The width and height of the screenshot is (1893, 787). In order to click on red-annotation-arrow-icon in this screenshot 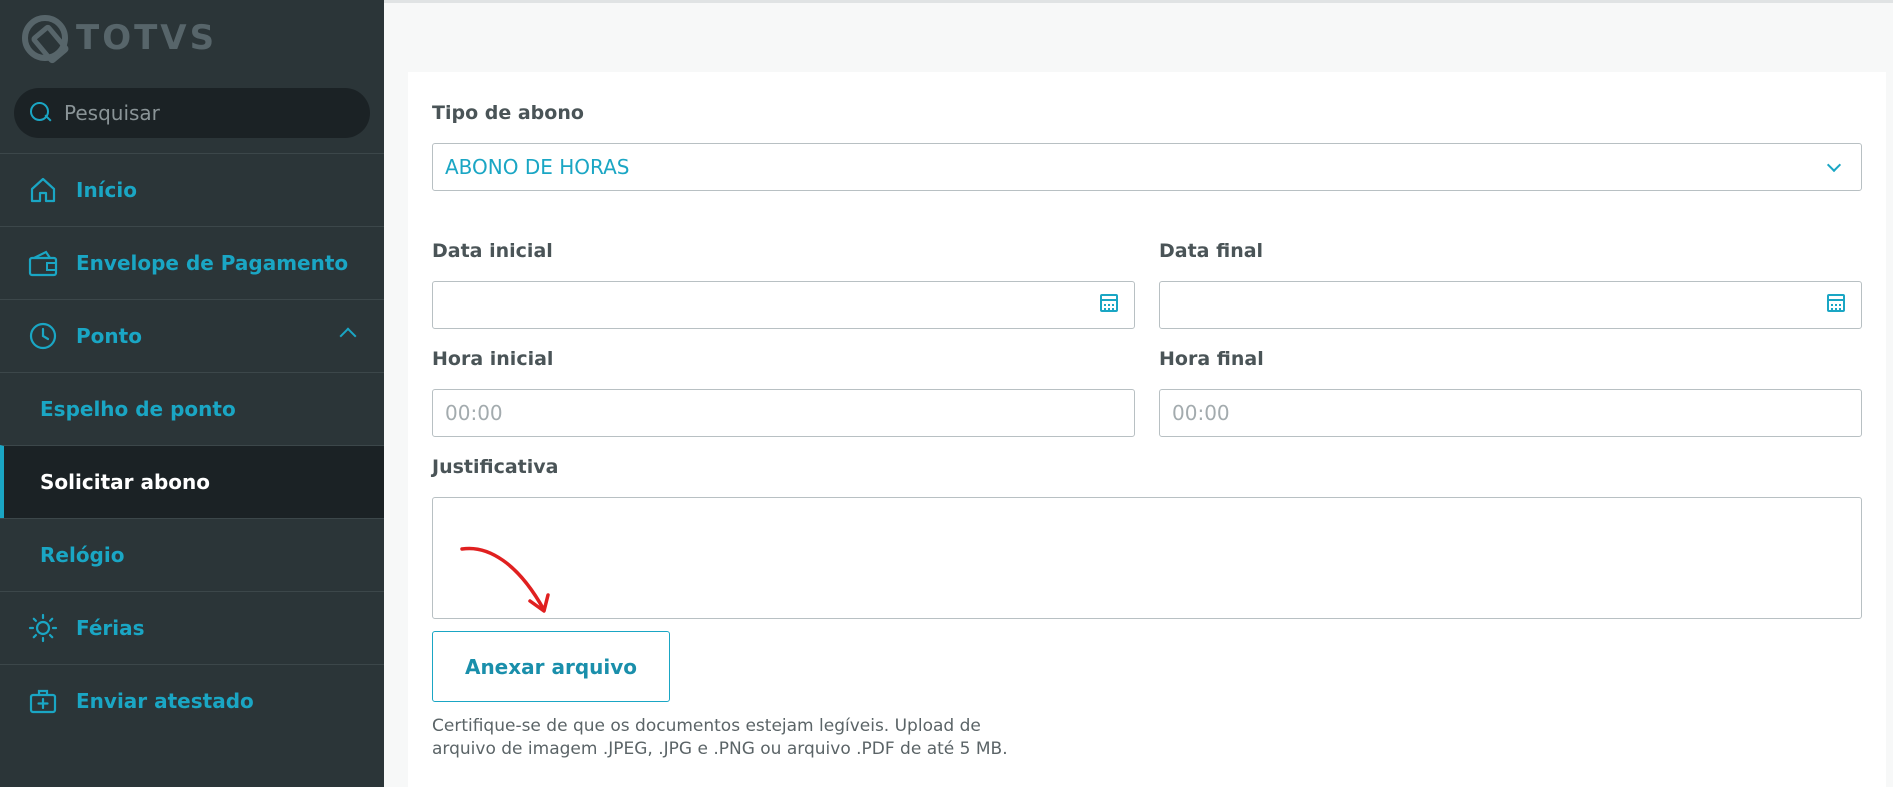, I will do `click(505, 579)`.